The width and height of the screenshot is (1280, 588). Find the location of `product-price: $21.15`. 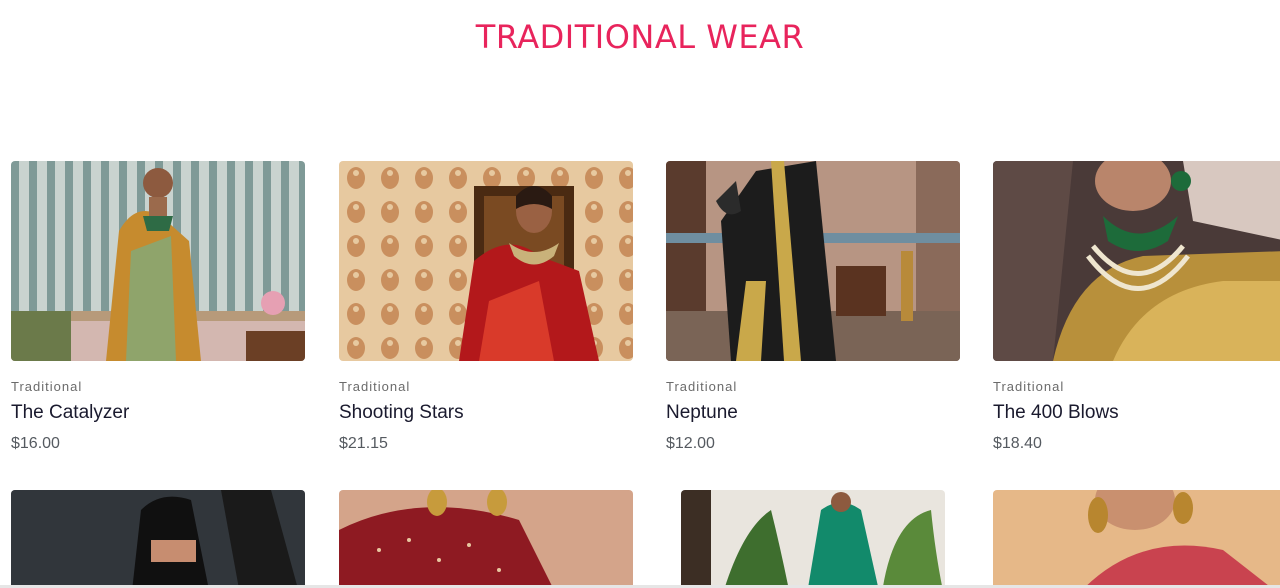

product-price: $21.15 is located at coordinates (363, 443).